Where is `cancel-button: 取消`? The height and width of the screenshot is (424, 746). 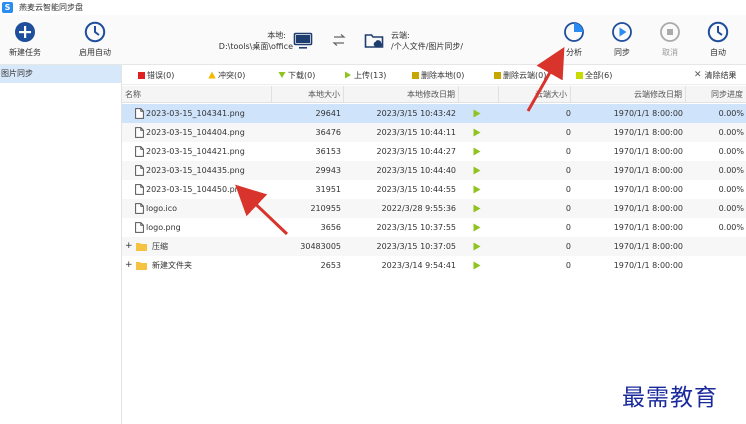 cancel-button: 取消 is located at coordinates (670, 39).